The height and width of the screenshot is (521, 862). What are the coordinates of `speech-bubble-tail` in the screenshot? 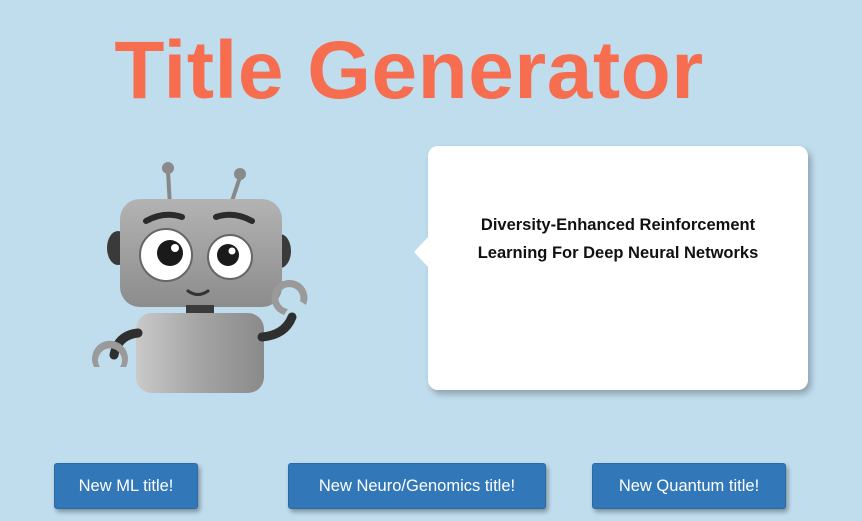 It's located at (421, 252).